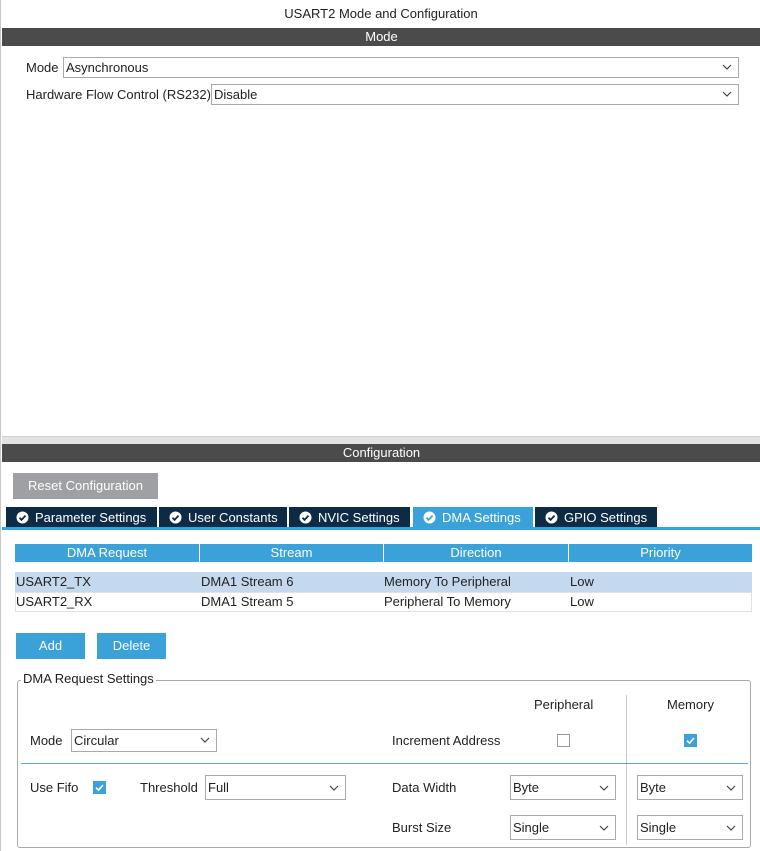 The image size is (760, 851). What do you see at coordinates (46, 740) in the screenshot?
I see `dma-mode-label: Mode` at bounding box center [46, 740].